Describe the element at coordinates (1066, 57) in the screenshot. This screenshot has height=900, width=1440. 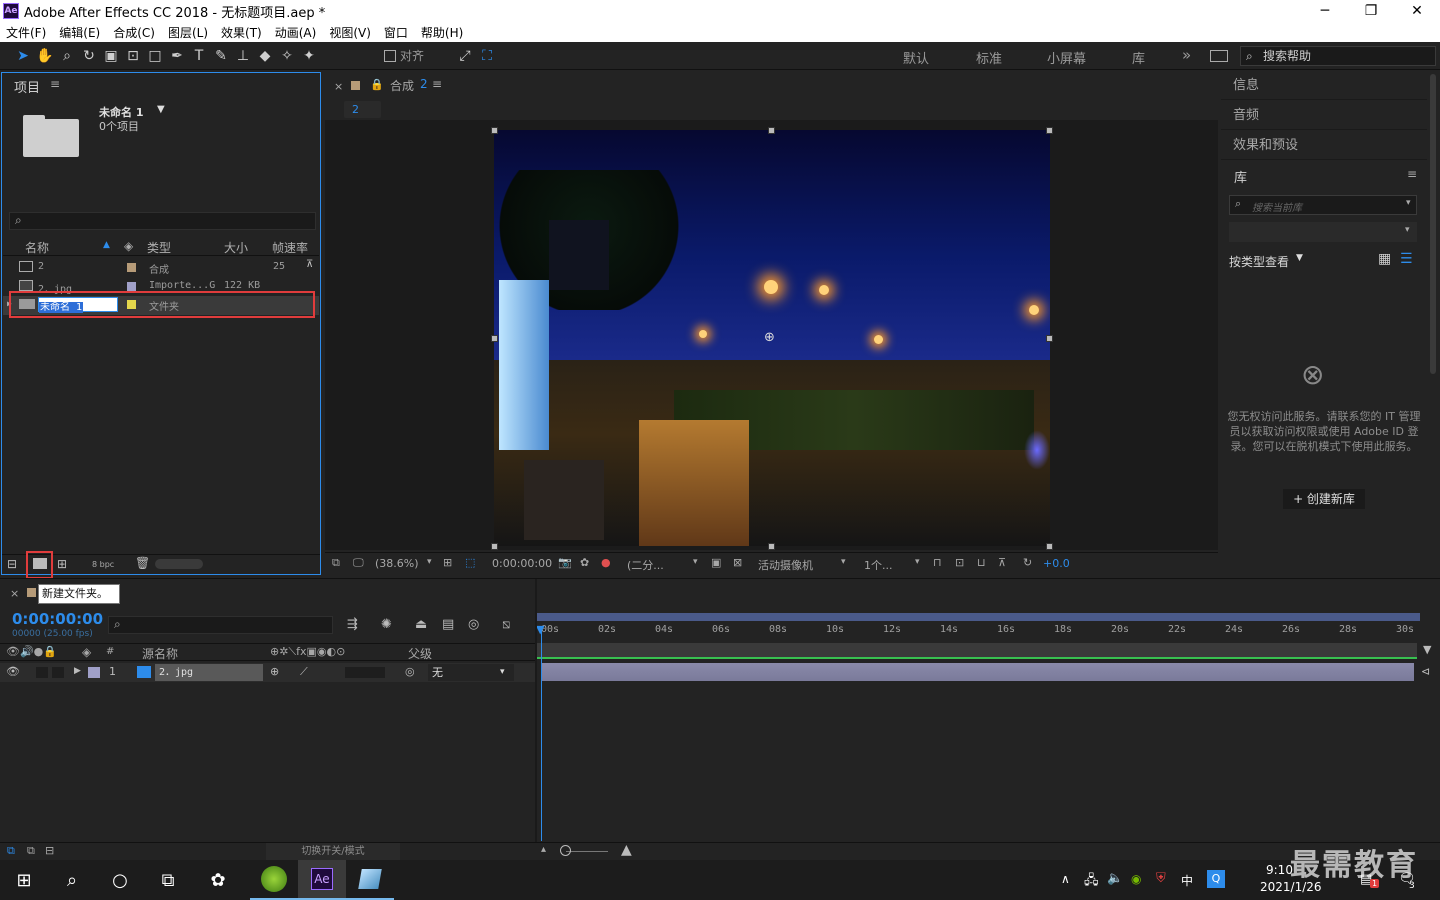
I see `workspace-small-screen: 小屏幕` at that location.